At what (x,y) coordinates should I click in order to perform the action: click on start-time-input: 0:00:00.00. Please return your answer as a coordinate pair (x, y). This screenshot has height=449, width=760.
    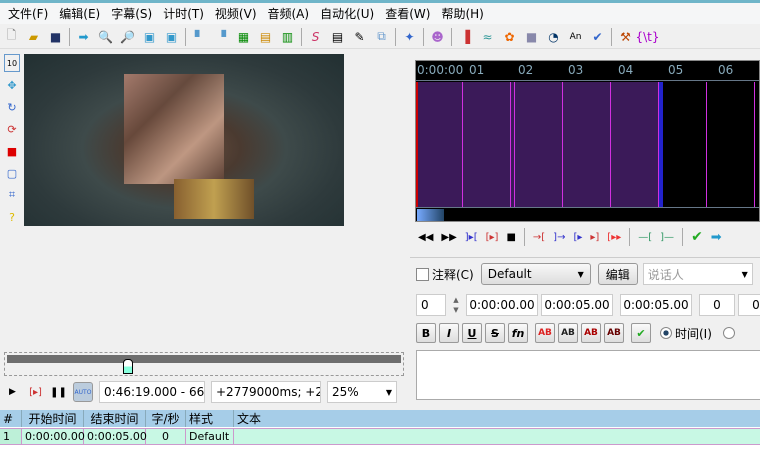
    Looking at the image, I should click on (502, 305).